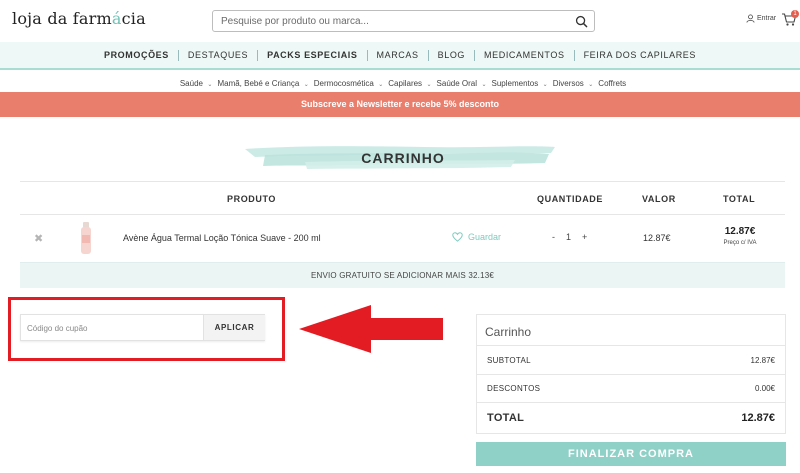  What do you see at coordinates (485, 237) in the screenshot?
I see `save-for-later-label: Guardar` at bounding box center [485, 237].